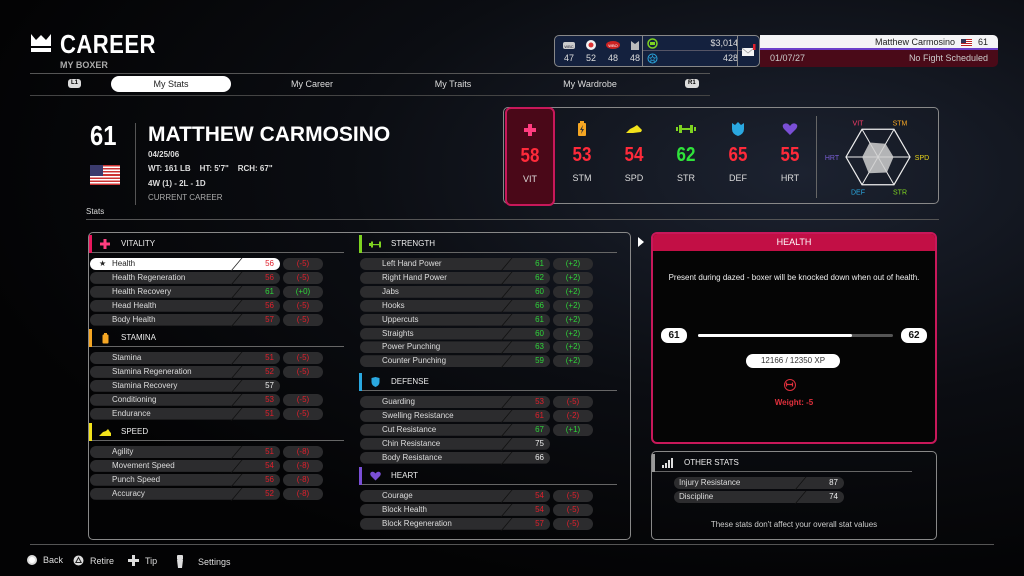 The height and width of the screenshot is (576, 1024). What do you see at coordinates (210, 358) in the screenshot?
I see `stat-row-stamina: Stamina 51 (-5)` at bounding box center [210, 358].